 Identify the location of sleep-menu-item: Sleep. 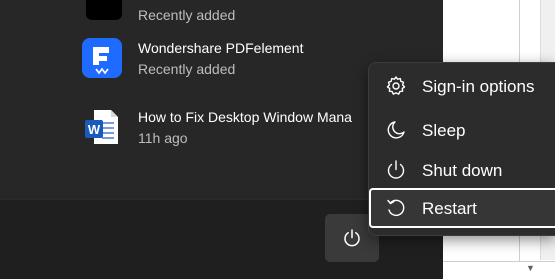
(462, 130).